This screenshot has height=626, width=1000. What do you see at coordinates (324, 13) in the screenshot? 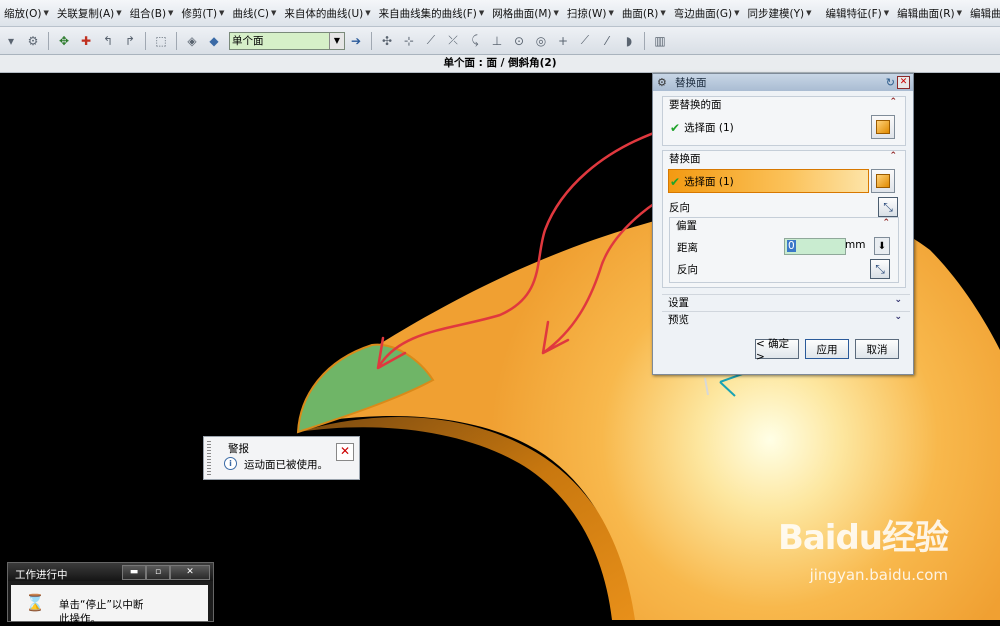
I see `menu-label: 来自体的曲线(U)` at bounding box center [324, 13].